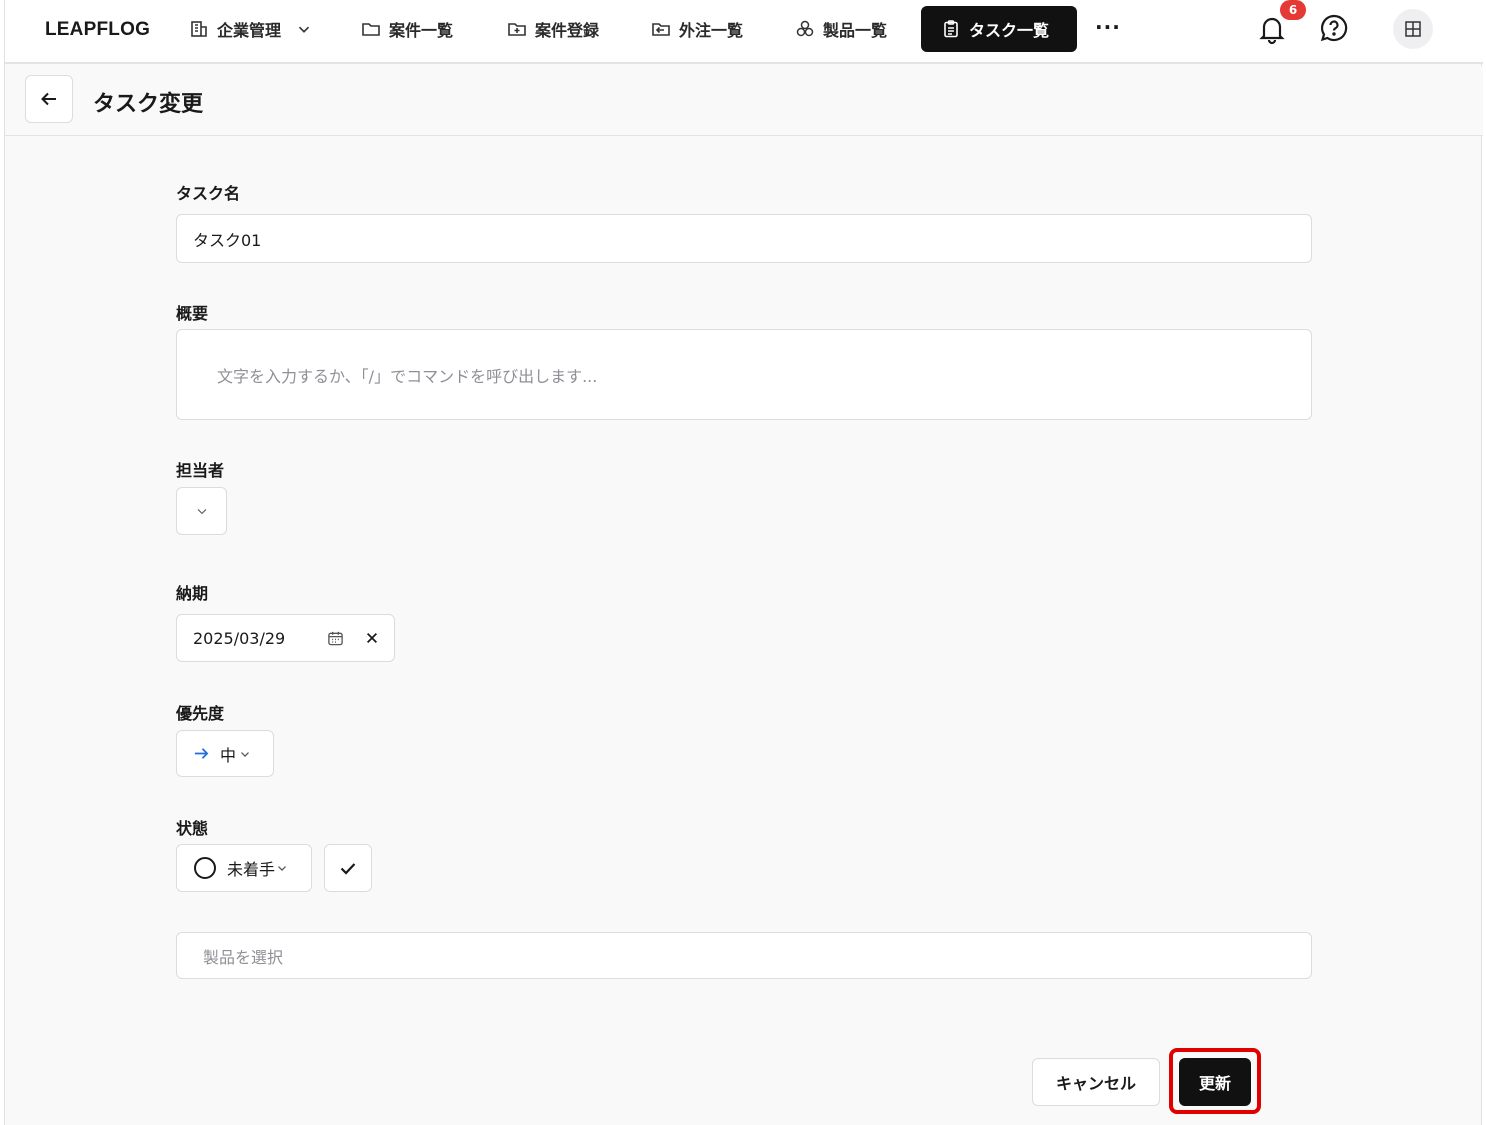 The height and width of the screenshot is (1125, 1486). What do you see at coordinates (661, 29) in the screenshot?
I see `folder-export-icon` at bounding box center [661, 29].